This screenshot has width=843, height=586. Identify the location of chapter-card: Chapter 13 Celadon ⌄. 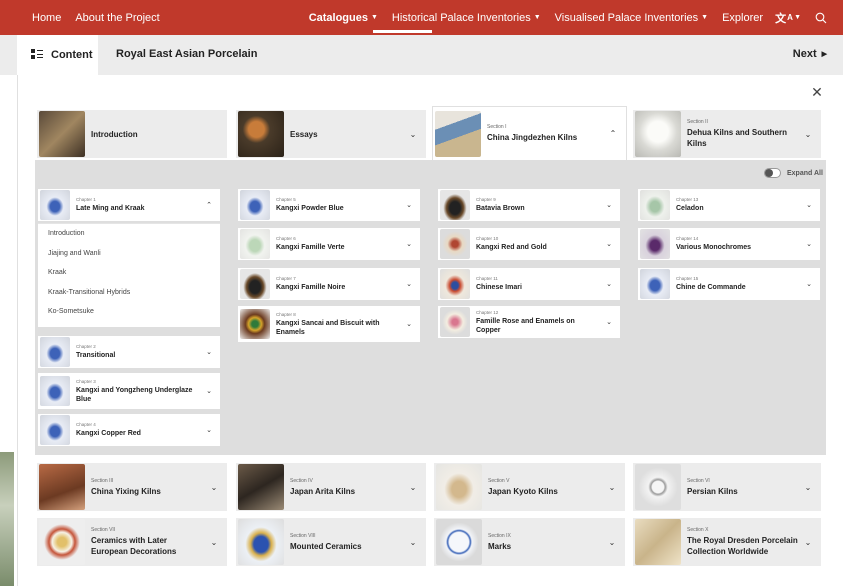
(729, 205).